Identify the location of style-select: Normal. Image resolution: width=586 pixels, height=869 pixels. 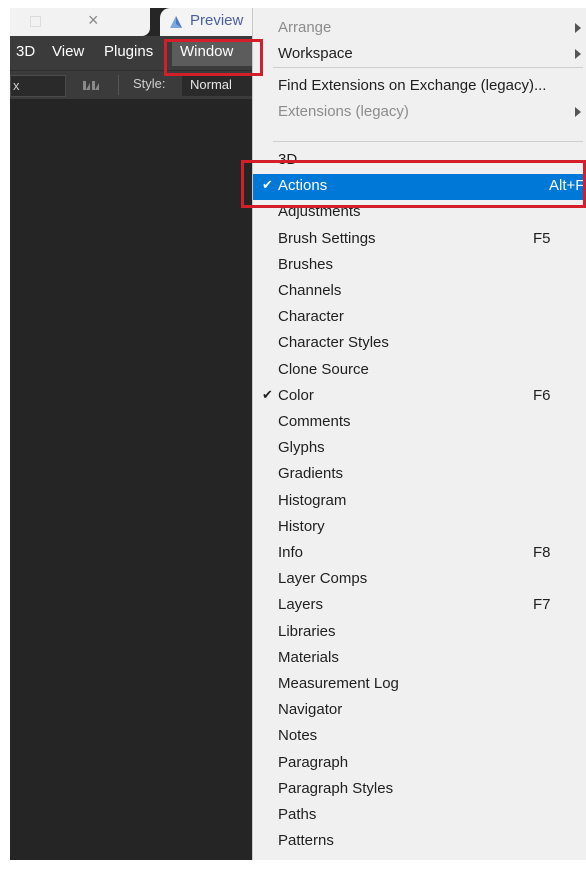
(217, 85).